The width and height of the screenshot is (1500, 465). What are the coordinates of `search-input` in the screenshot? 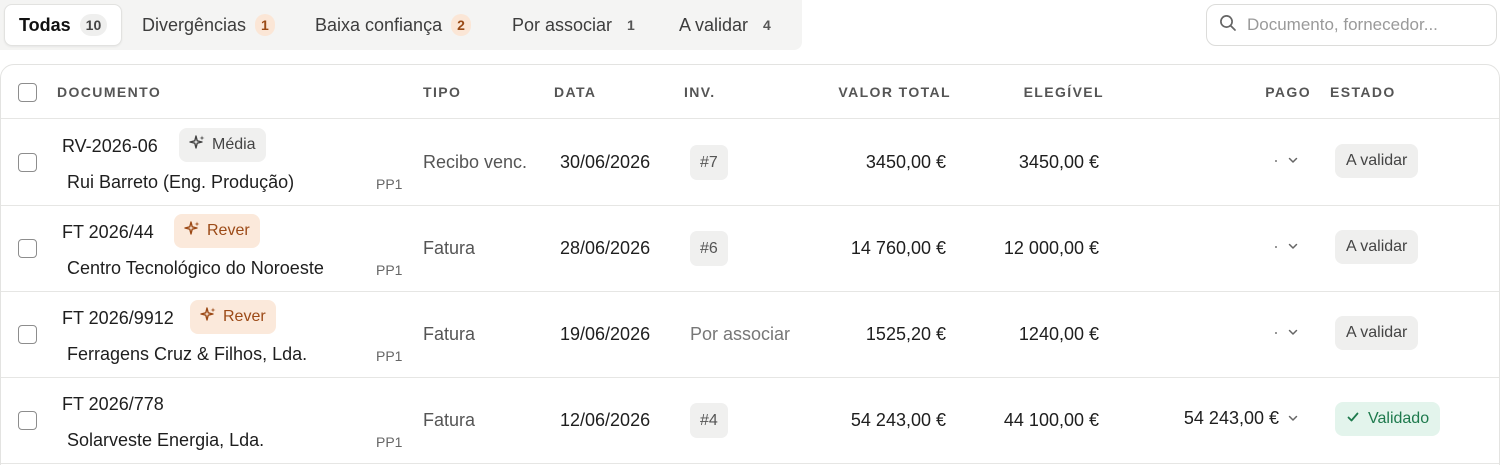 It's located at (1367, 25).